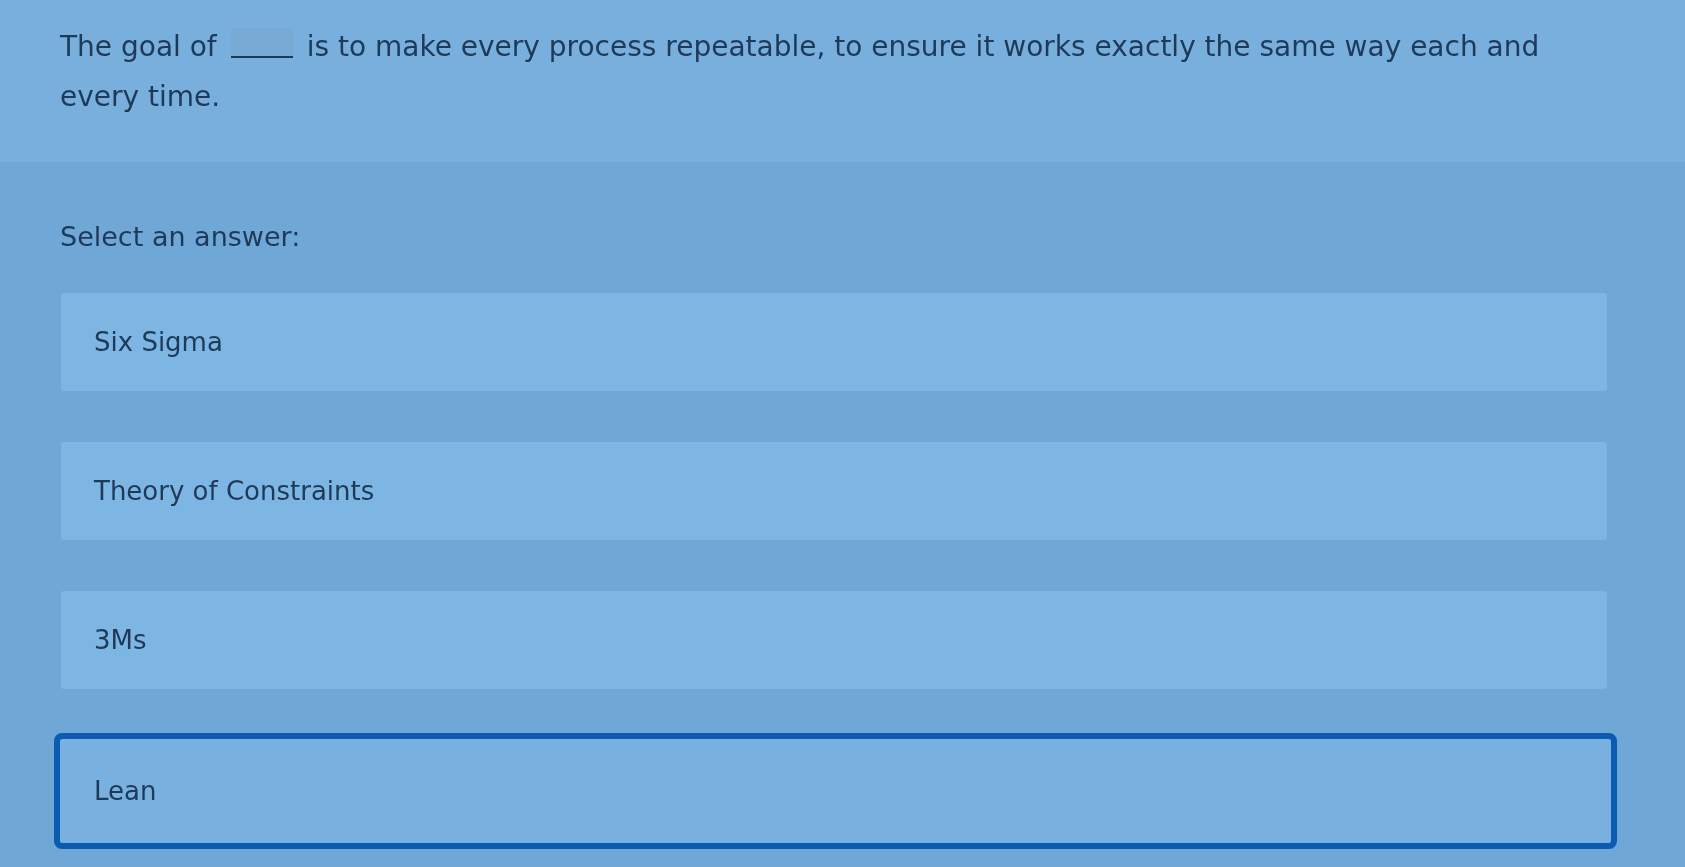 This screenshot has height=867, width=1685. What do you see at coordinates (180, 237) in the screenshot?
I see `prompt-text: Select an answer:` at bounding box center [180, 237].